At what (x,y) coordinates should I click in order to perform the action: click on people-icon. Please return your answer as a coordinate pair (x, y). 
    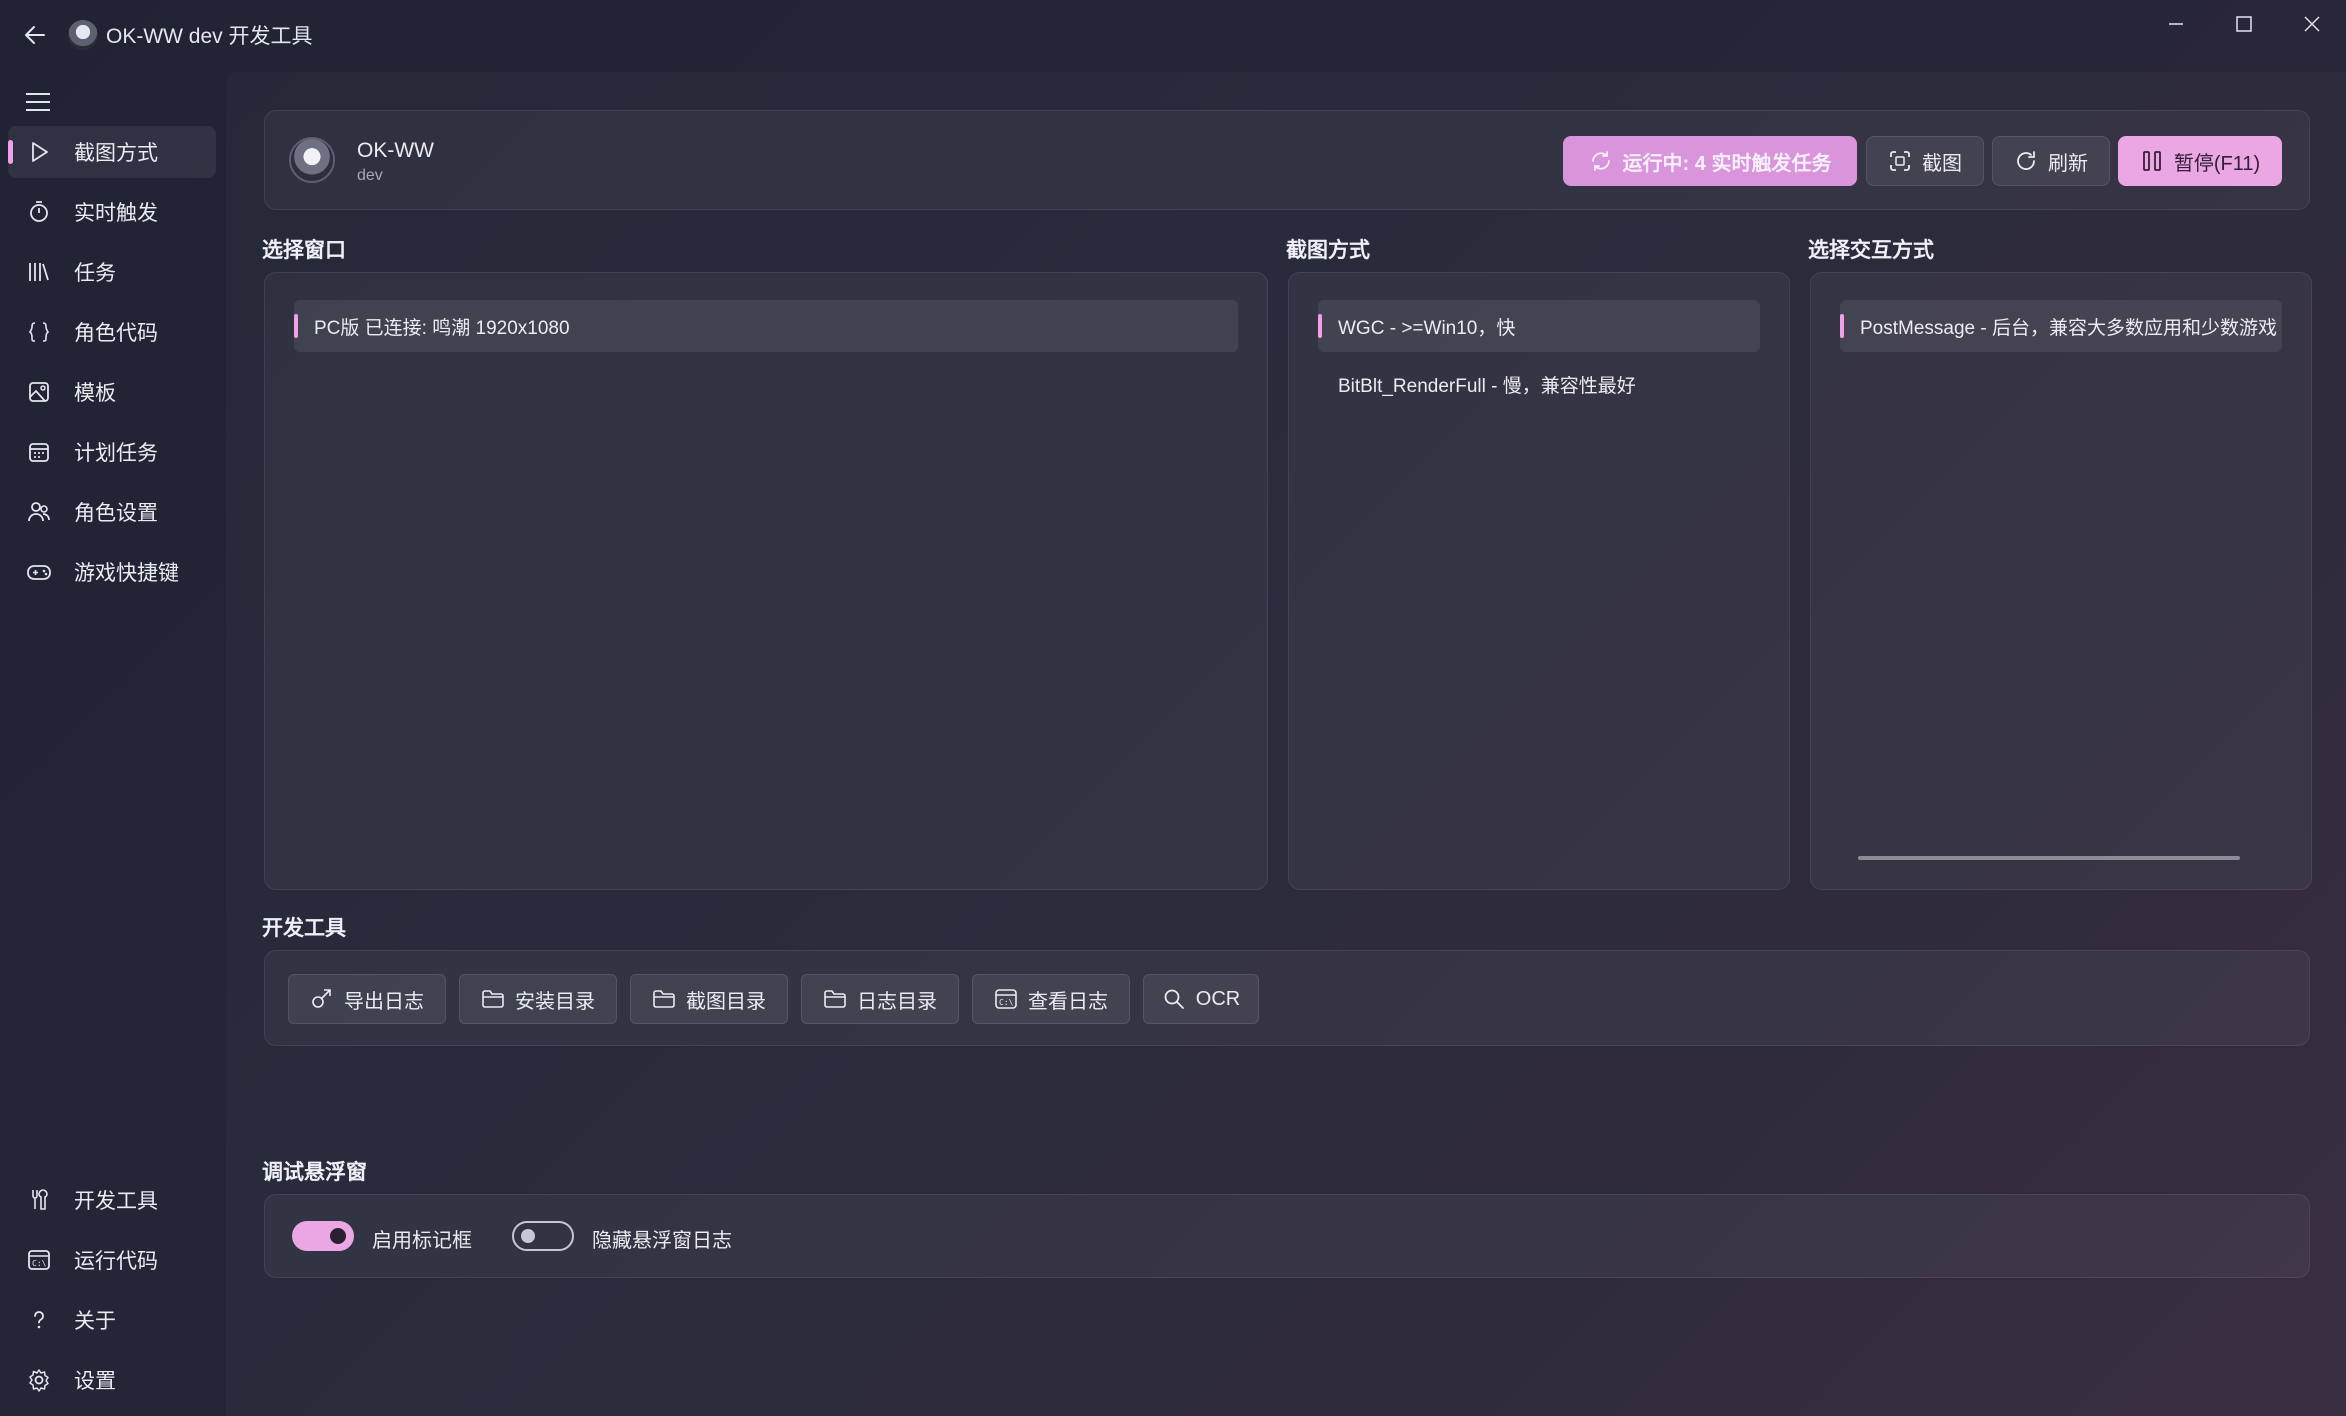
    Looking at the image, I should click on (39, 512).